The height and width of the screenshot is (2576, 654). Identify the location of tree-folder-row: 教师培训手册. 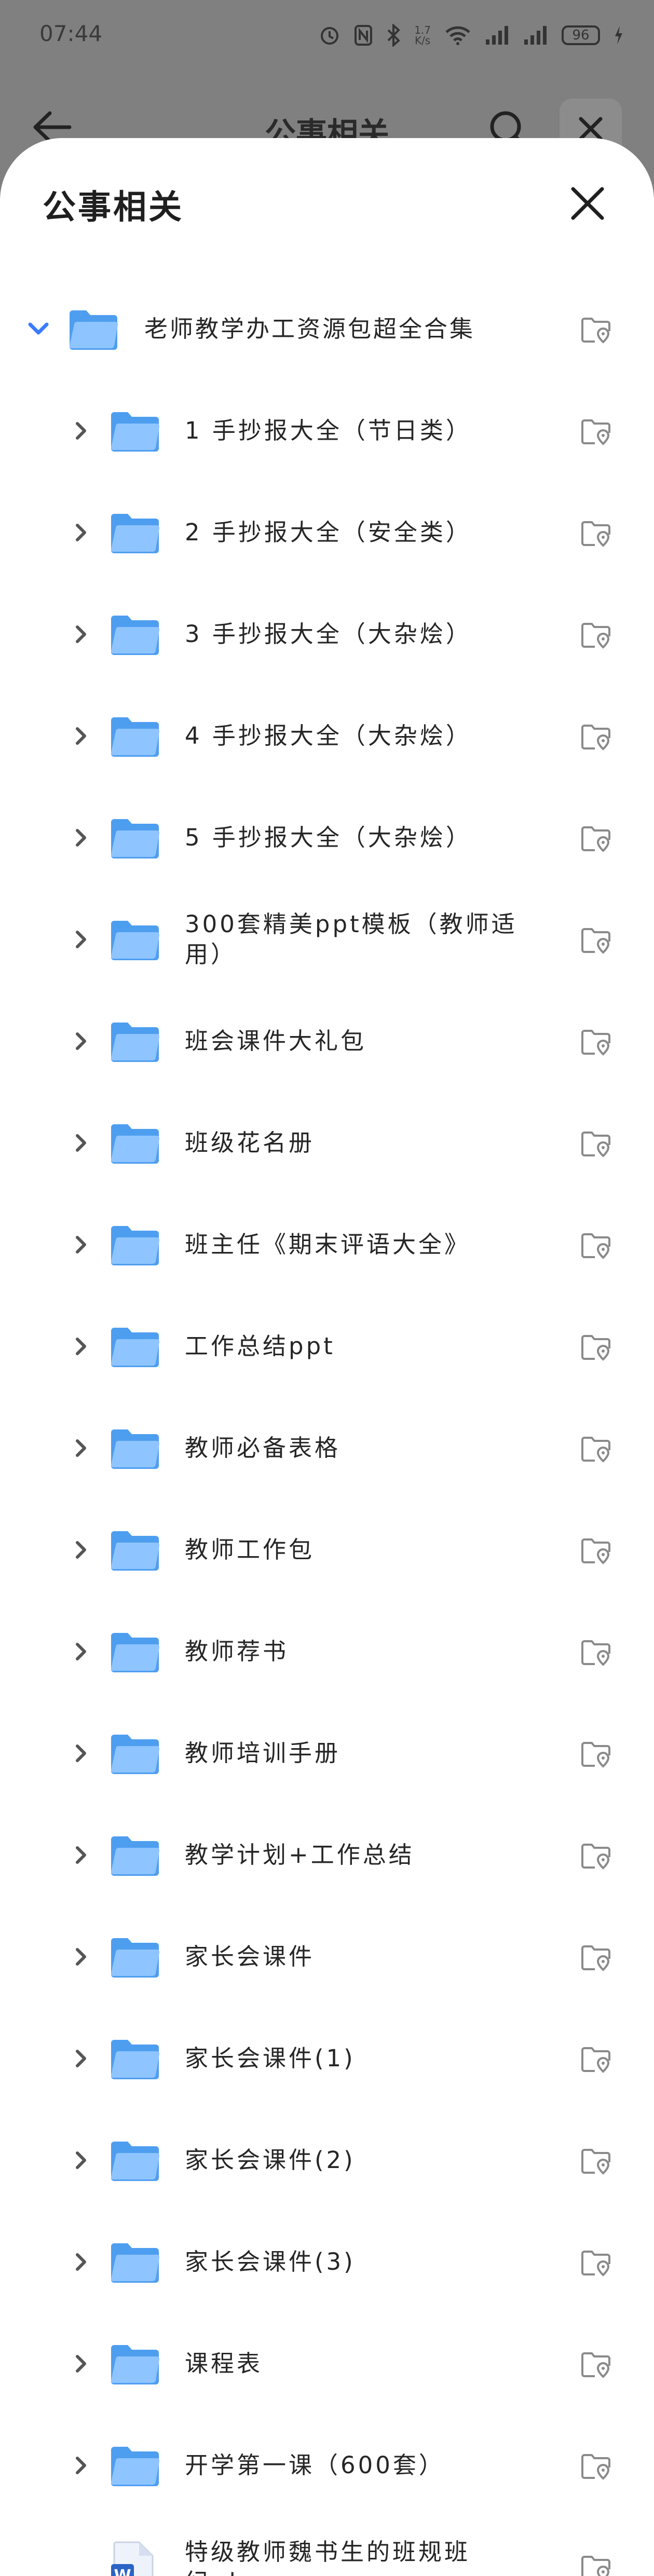
(327, 1753).